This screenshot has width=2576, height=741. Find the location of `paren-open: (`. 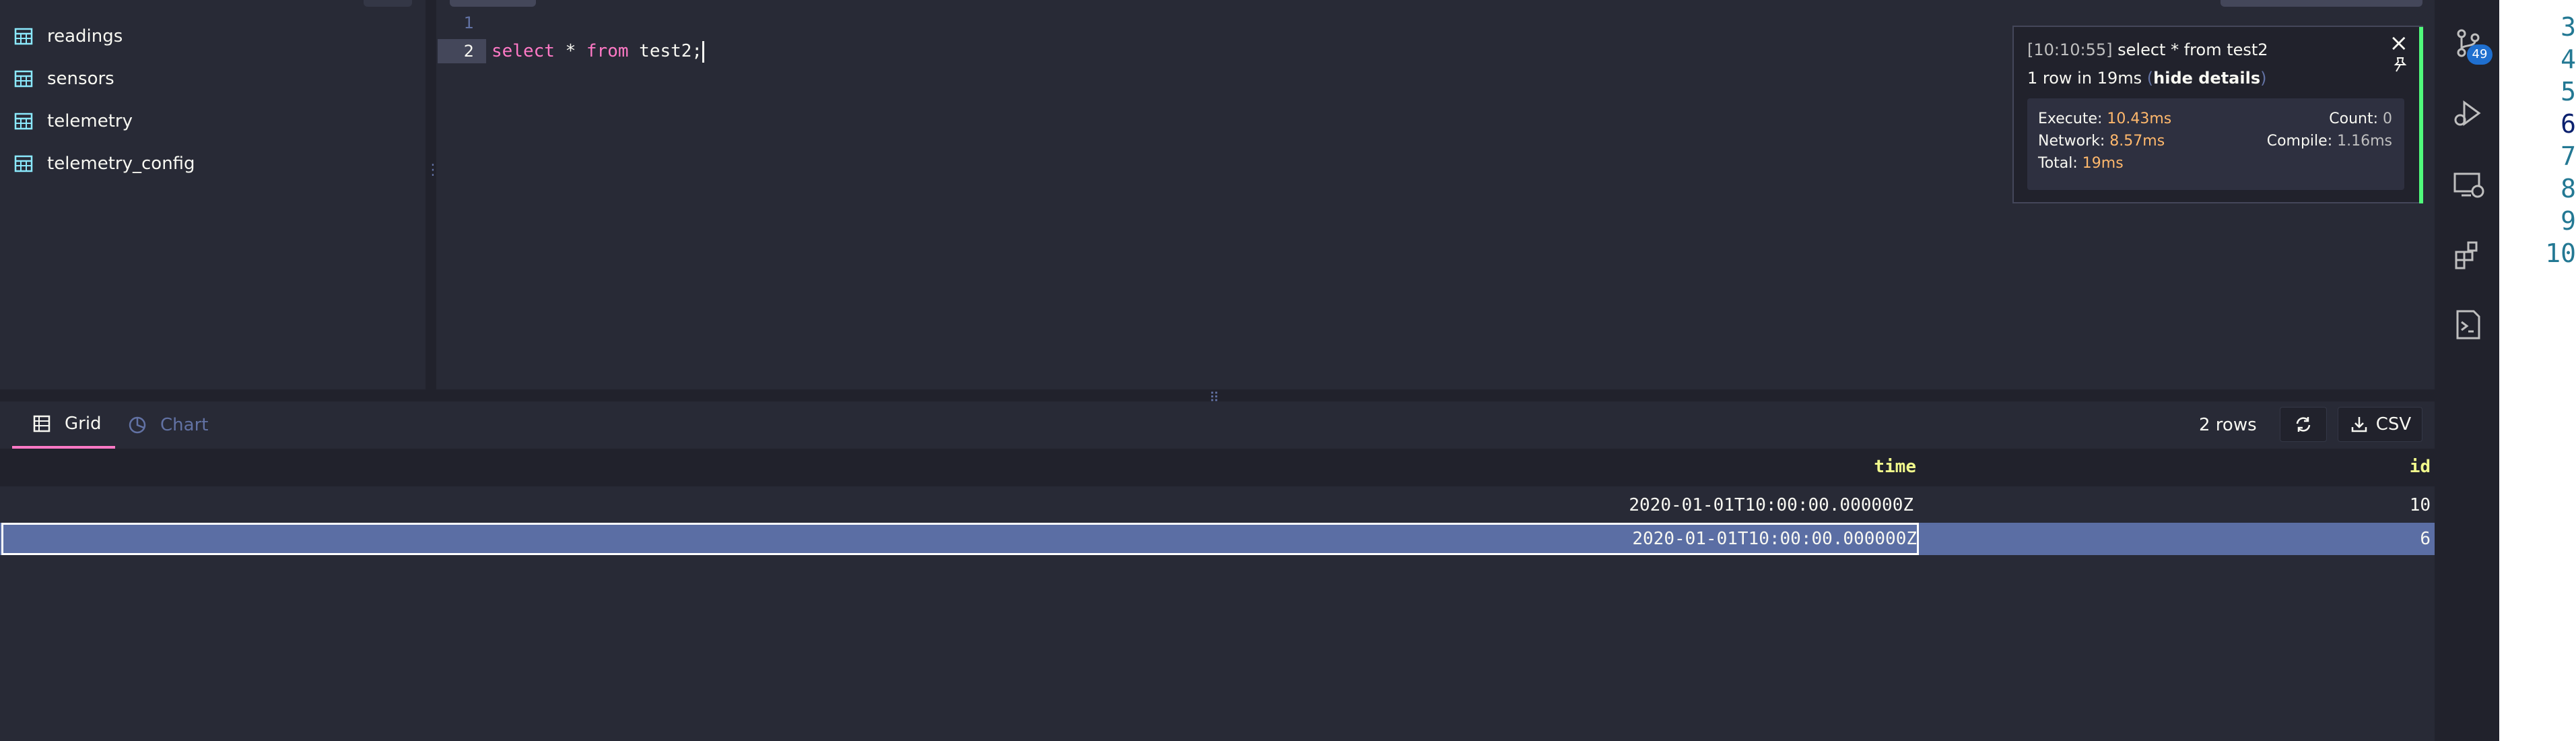

paren-open: ( is located at coordinates (2150, 78).